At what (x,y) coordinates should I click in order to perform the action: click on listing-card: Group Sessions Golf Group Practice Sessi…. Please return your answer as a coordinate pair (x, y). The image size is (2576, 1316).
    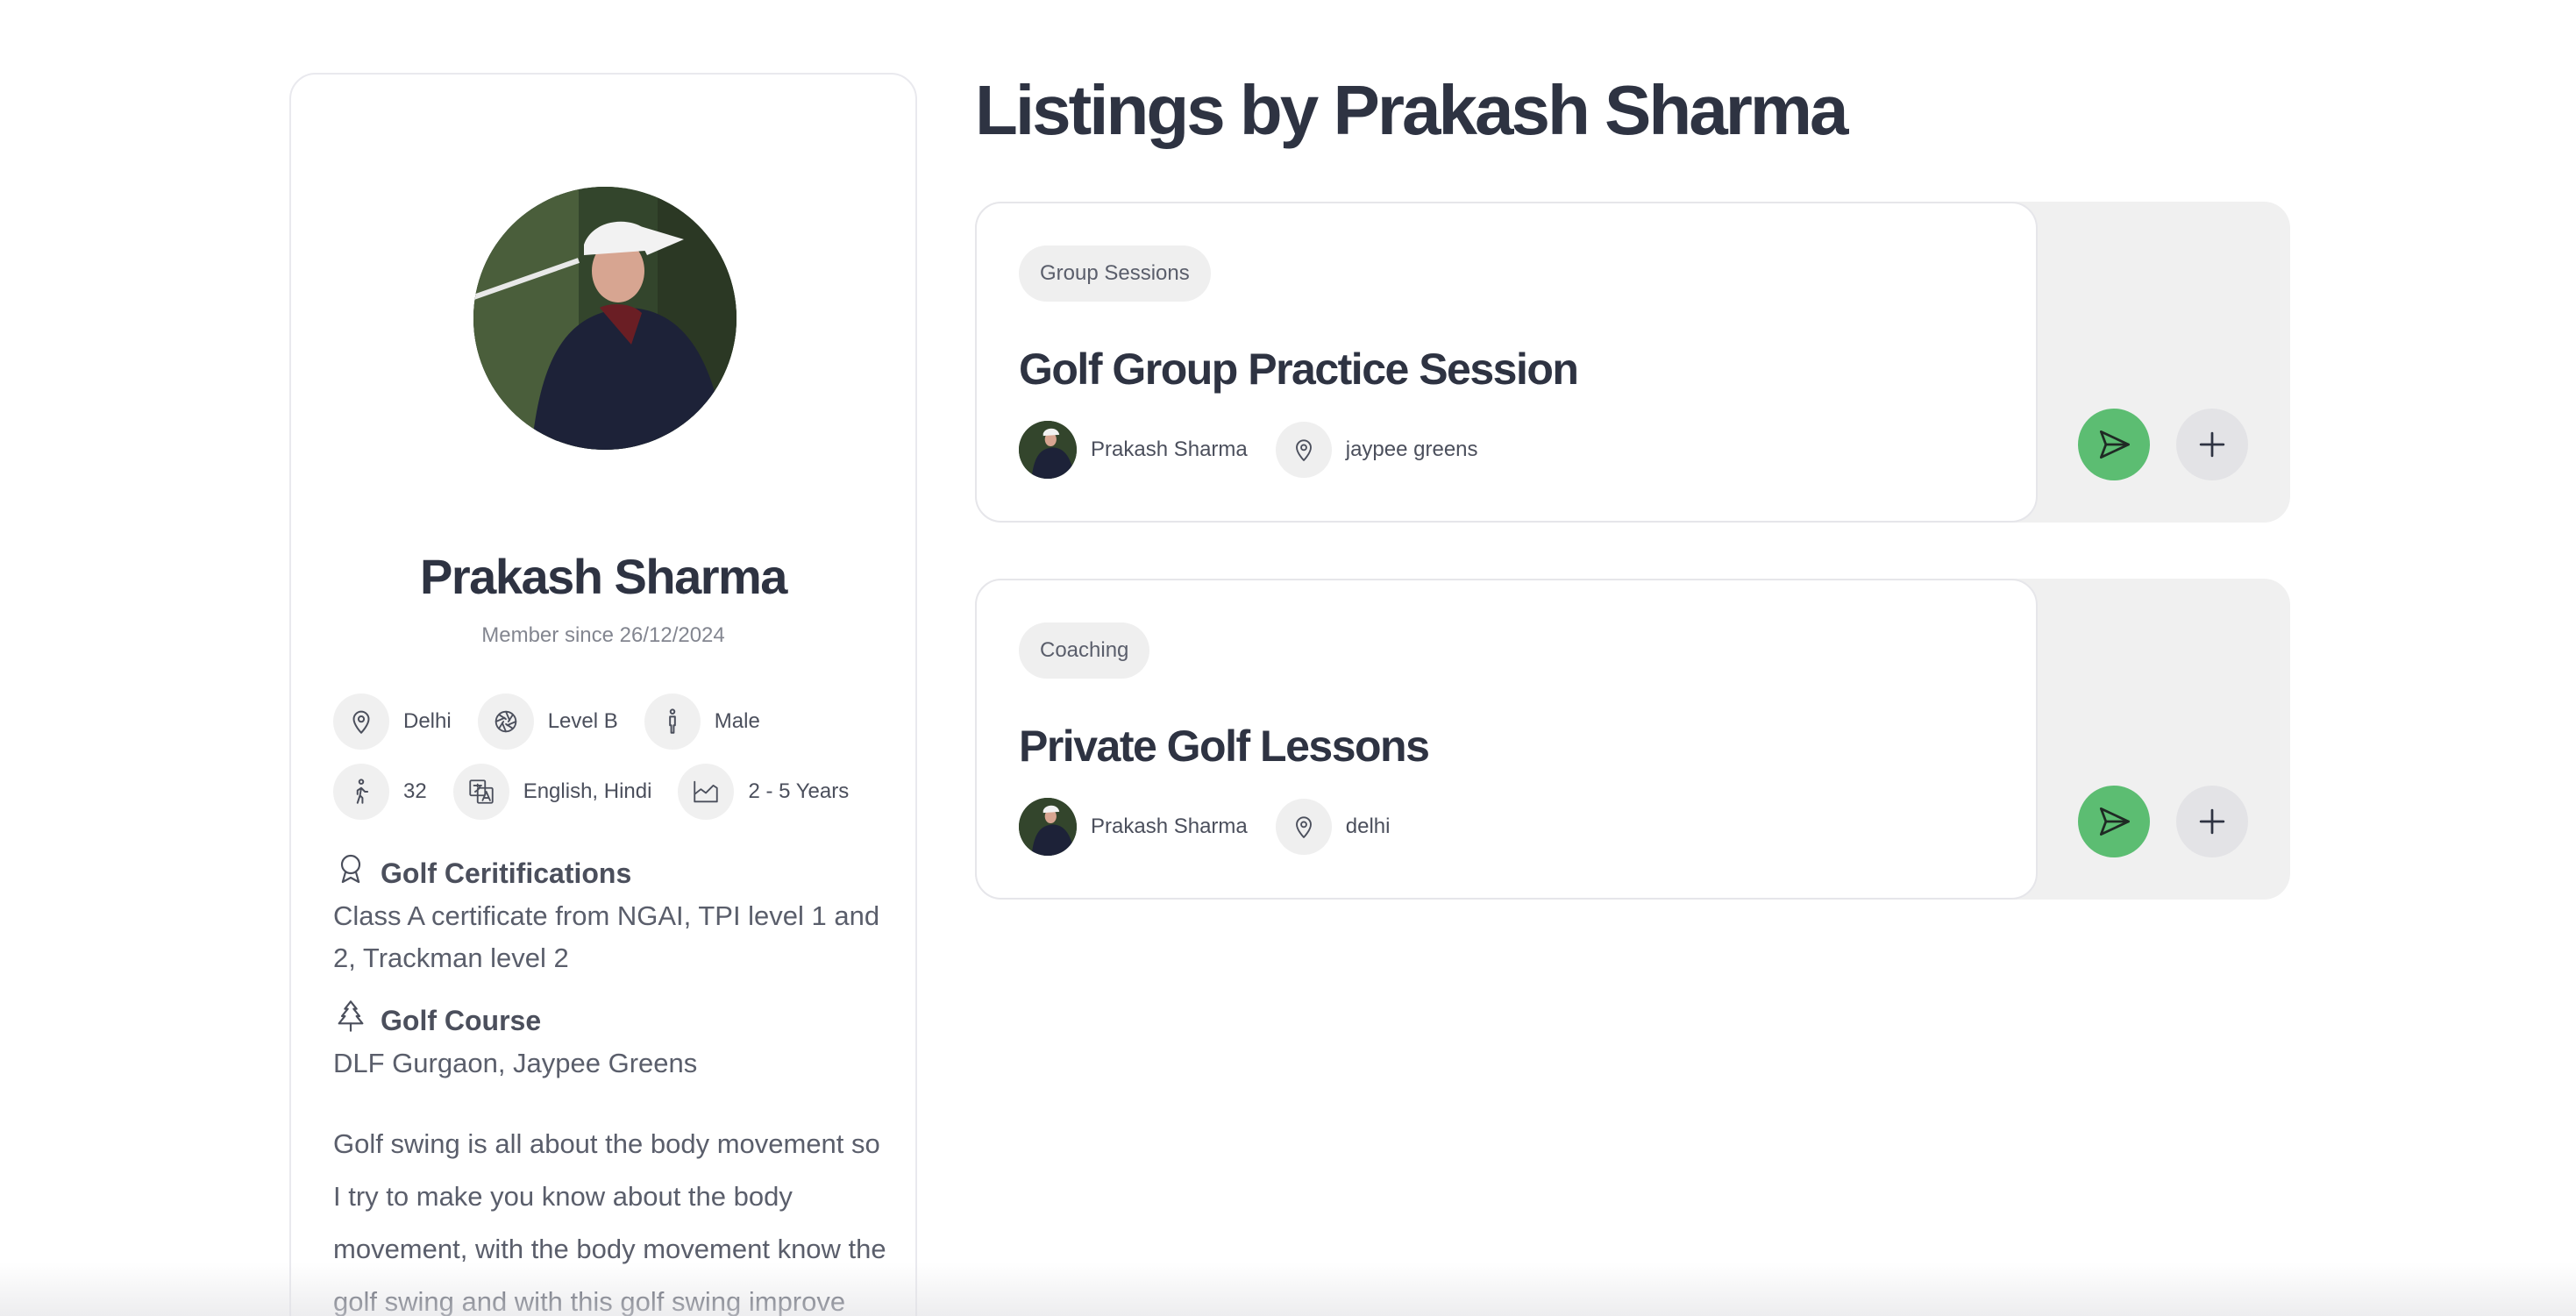
    Looking at the image, I should click on (1632, 362).